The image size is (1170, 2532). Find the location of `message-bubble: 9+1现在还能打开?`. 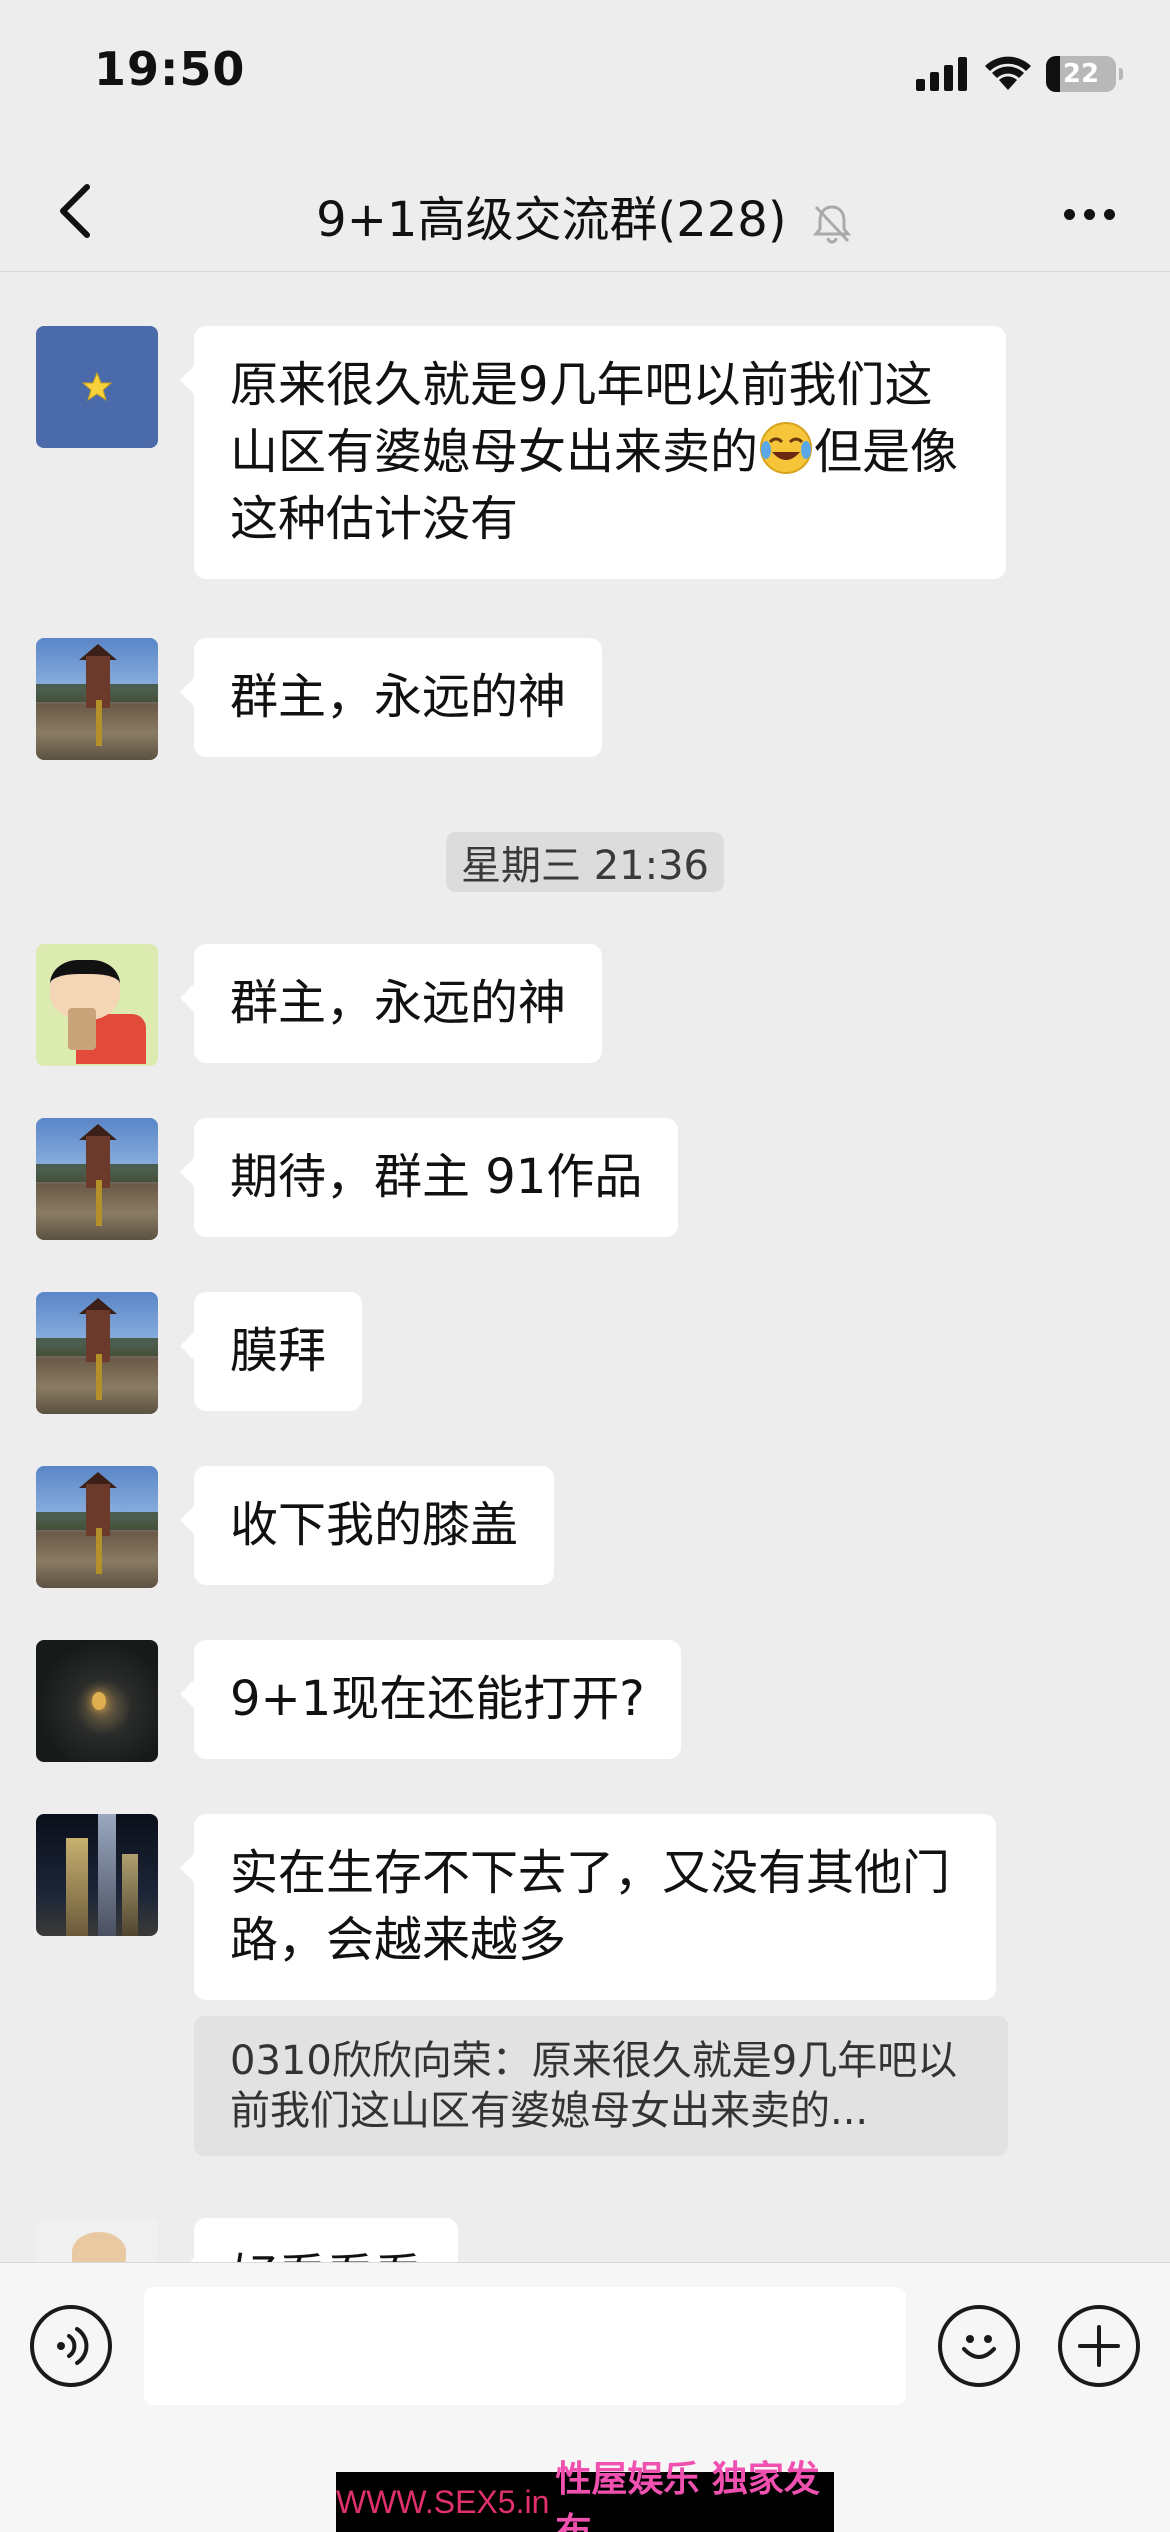

message-bubble: 9+1现在还能打开? is located at coordinates (430, 1699).